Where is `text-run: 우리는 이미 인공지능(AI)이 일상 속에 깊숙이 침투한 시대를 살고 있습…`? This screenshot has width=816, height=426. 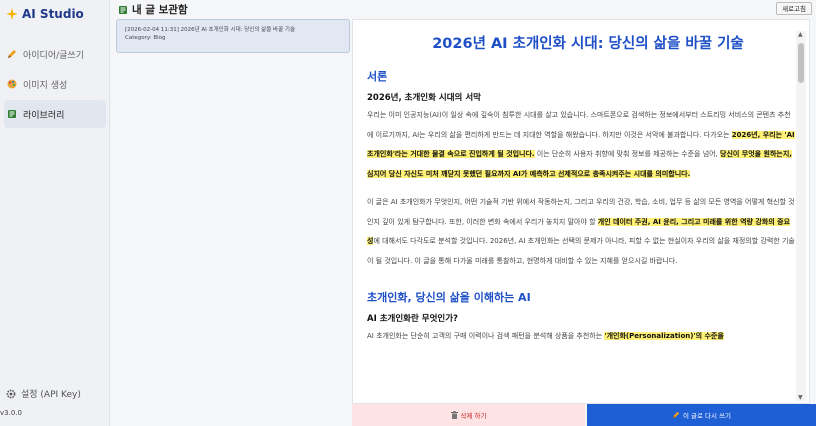 text-run: 우리는 이미 인공지능(AI)이 일상 속에 깊숙이 침투한 시대를 살고 있습… is located at coordinates (579, 125).